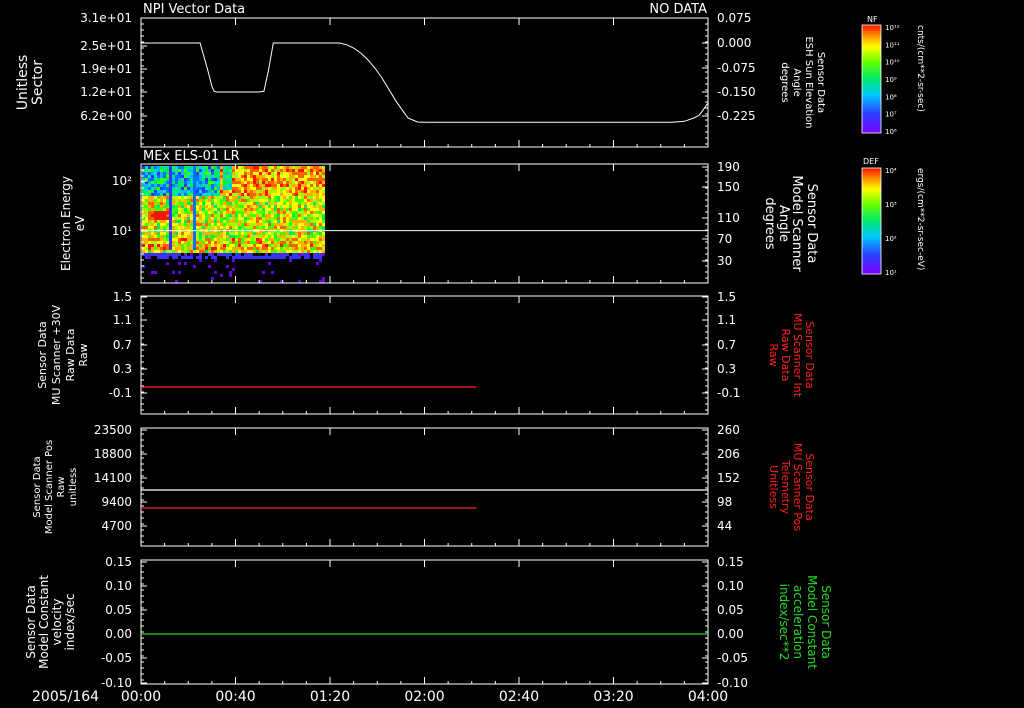  I want to click on right-tick-label: 0.3, so click(726, 369).